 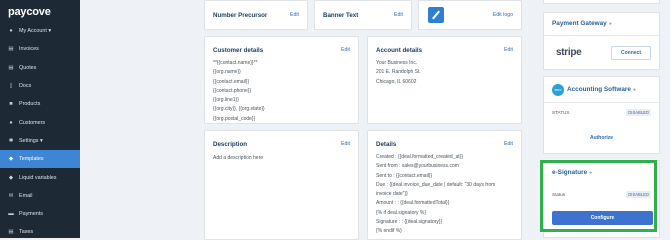 I want to click on sidebar-item-customers: ● Customers, so click(x=40, y=122).